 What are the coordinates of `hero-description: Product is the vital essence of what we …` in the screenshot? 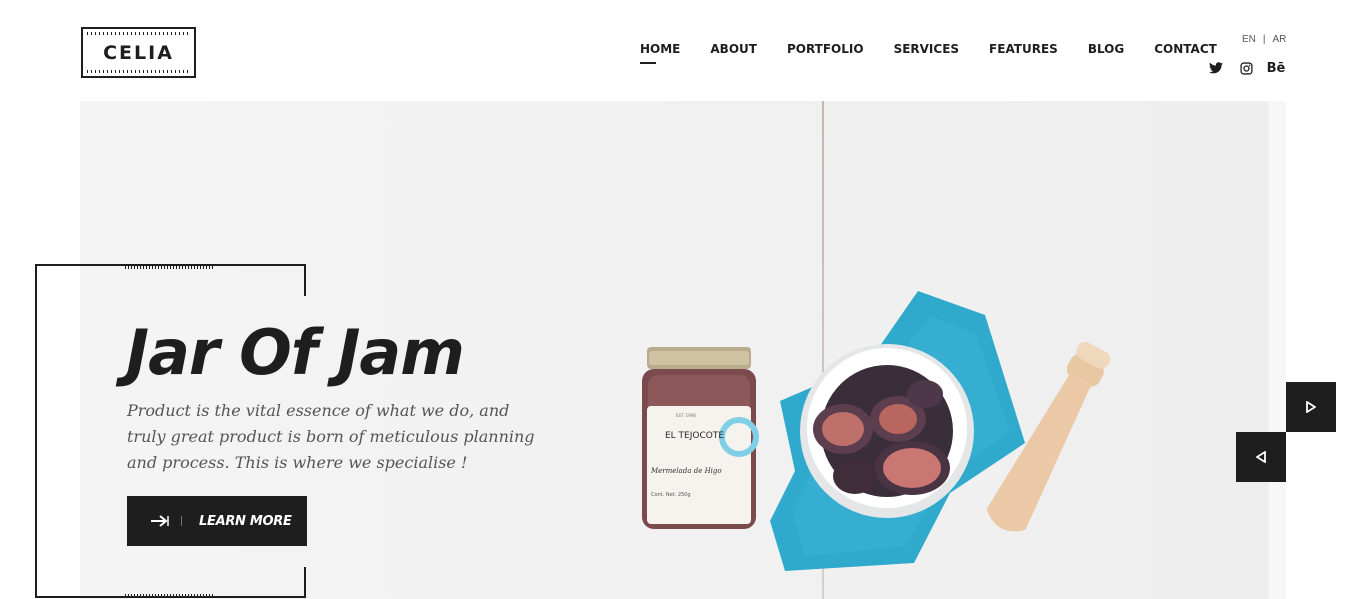 It's located at (331, 436).